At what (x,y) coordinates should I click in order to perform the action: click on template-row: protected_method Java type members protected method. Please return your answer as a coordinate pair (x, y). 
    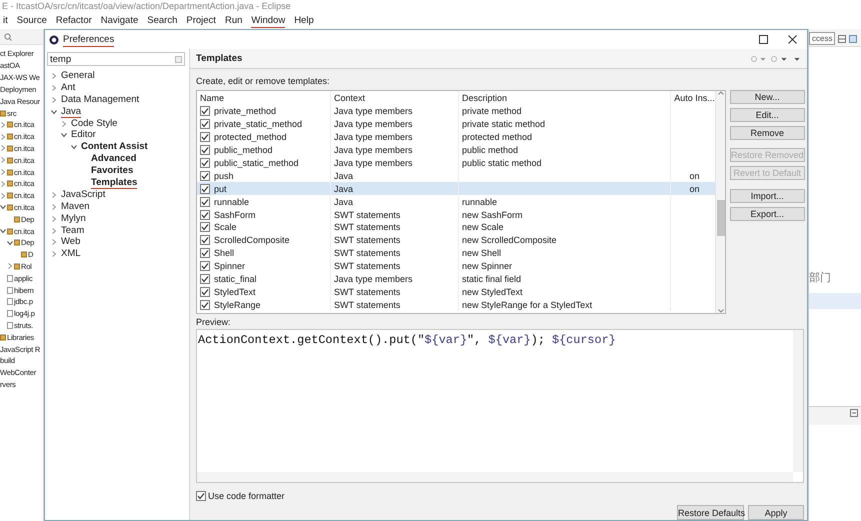
    Looking at the image, I should click on (456, 137).